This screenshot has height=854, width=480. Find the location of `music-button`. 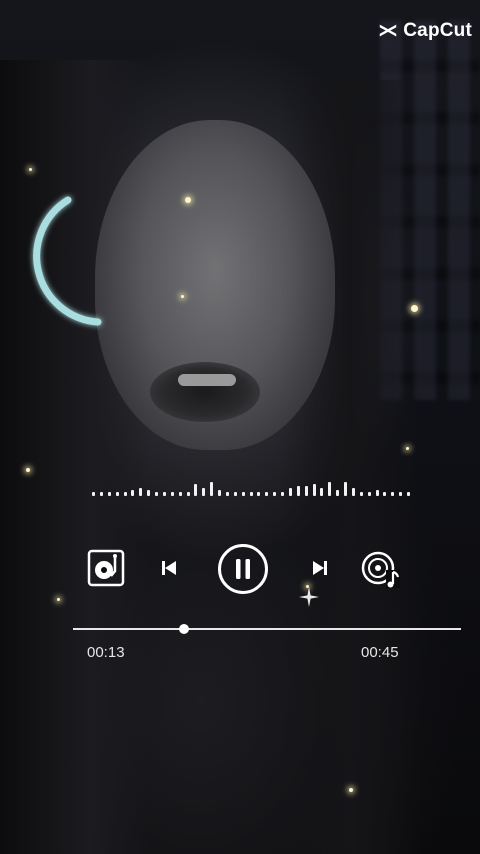

music-button is located at coordinates (381, 569).